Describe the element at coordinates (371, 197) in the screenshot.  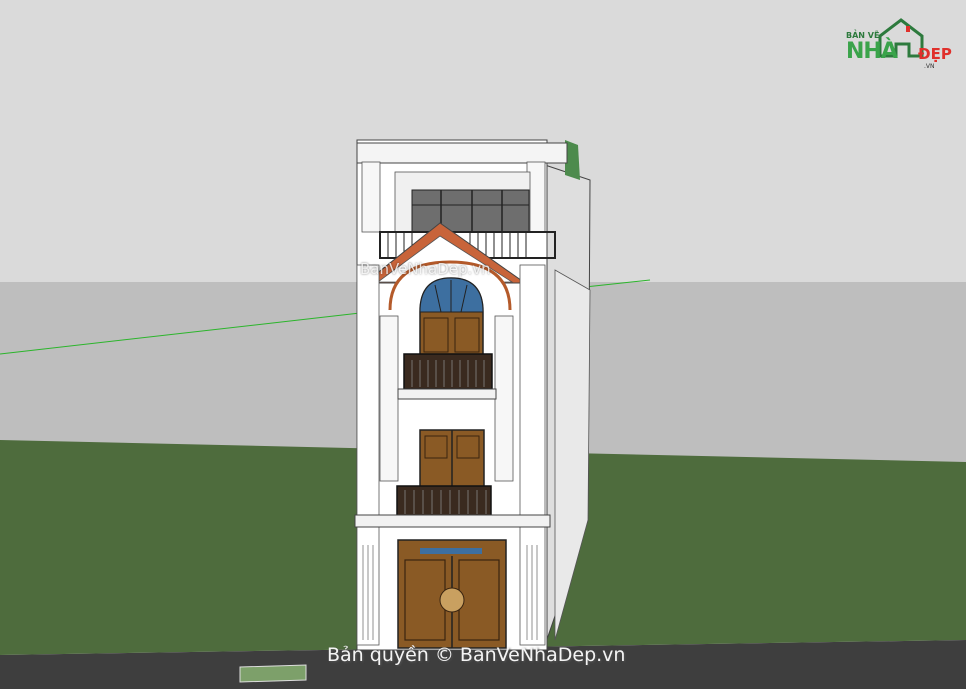
I see `top-column-left` at that location.